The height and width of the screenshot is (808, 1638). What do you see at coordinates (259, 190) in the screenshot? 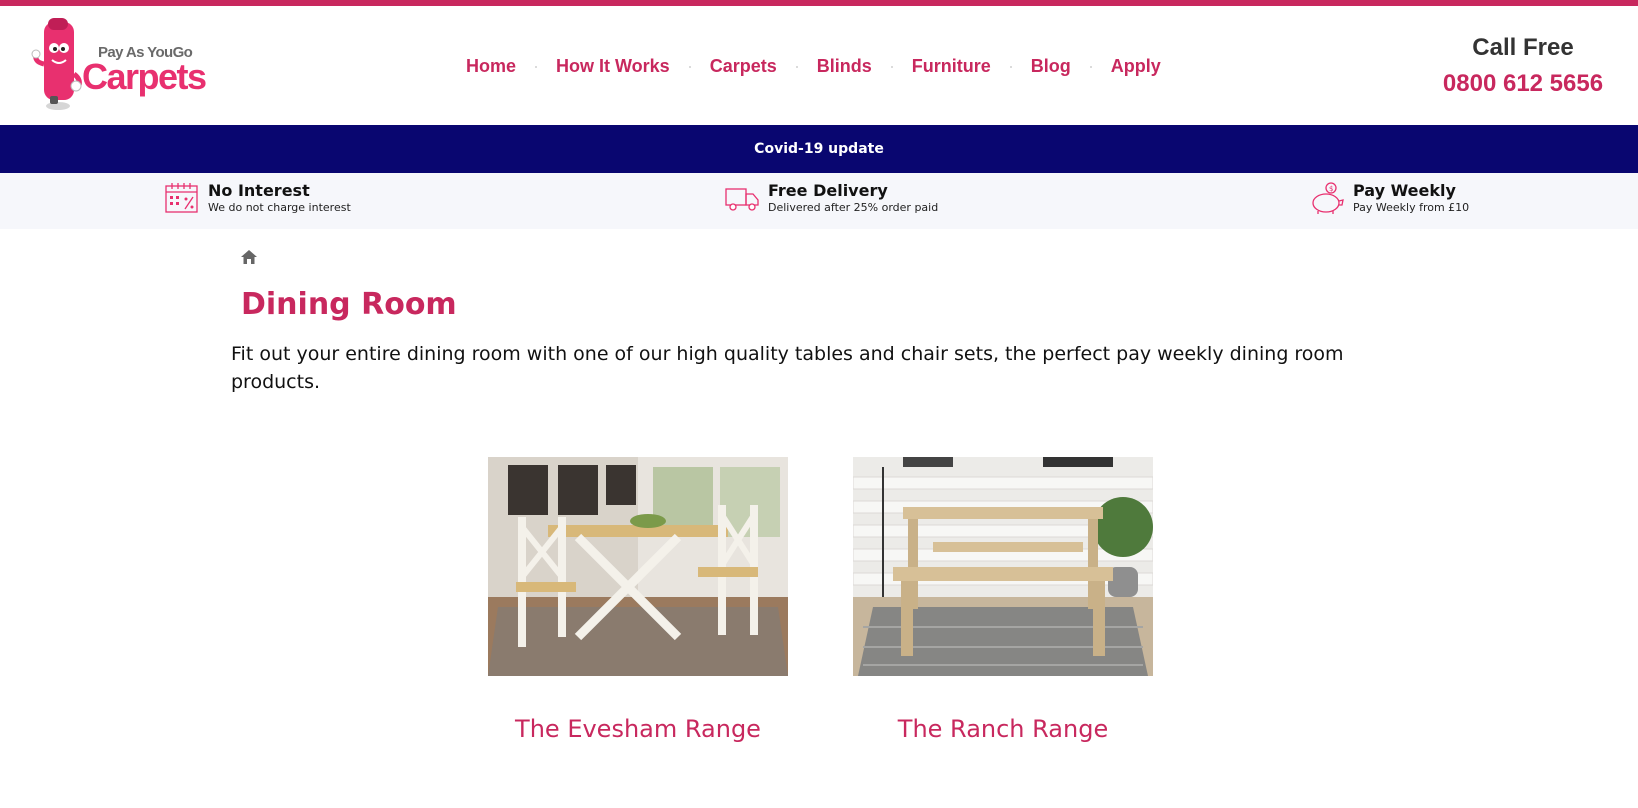
I see `feature-title: No Interest` at bounding box center [259, 190].